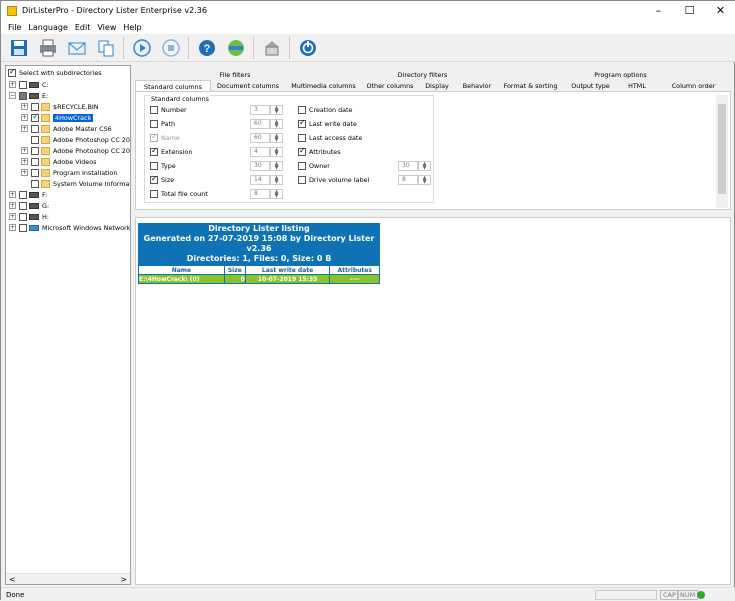 The image size is (735, 601). Describe the element at coordinates (171, 48) in the screenshot. I see `stop-icon` at that location.